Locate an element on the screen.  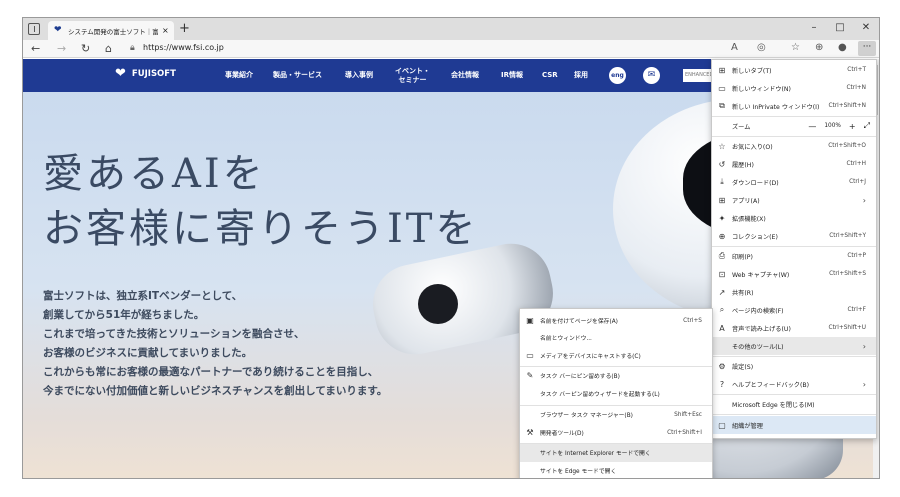
hero-headline-2: お客様に寄りそうITを is located at coordinates (261, 229).